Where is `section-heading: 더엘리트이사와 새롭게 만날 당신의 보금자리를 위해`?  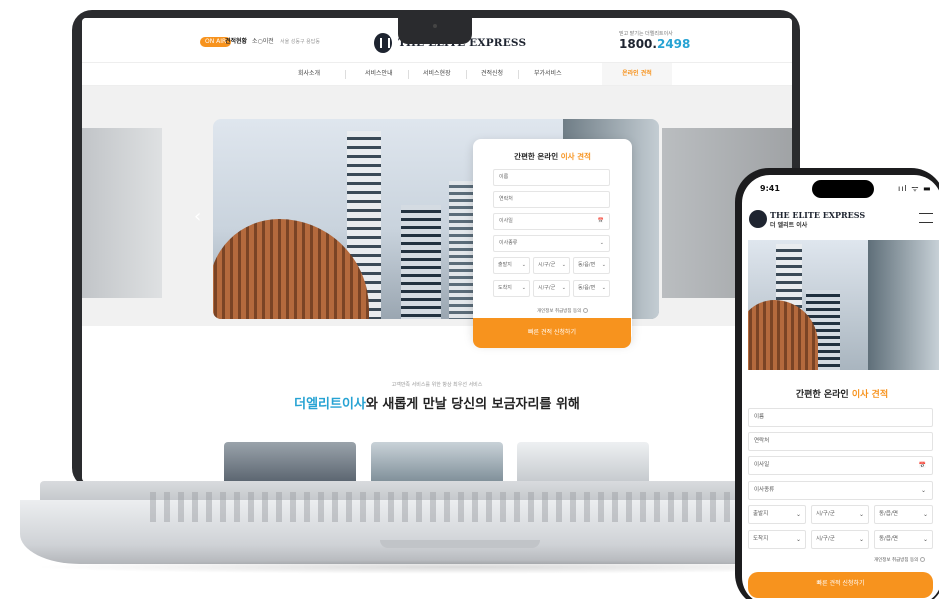
section-heading: 더엘리트이사와 새롭게 만날 당신의 보금자리를 위해 is located at coordinates (437, 402).